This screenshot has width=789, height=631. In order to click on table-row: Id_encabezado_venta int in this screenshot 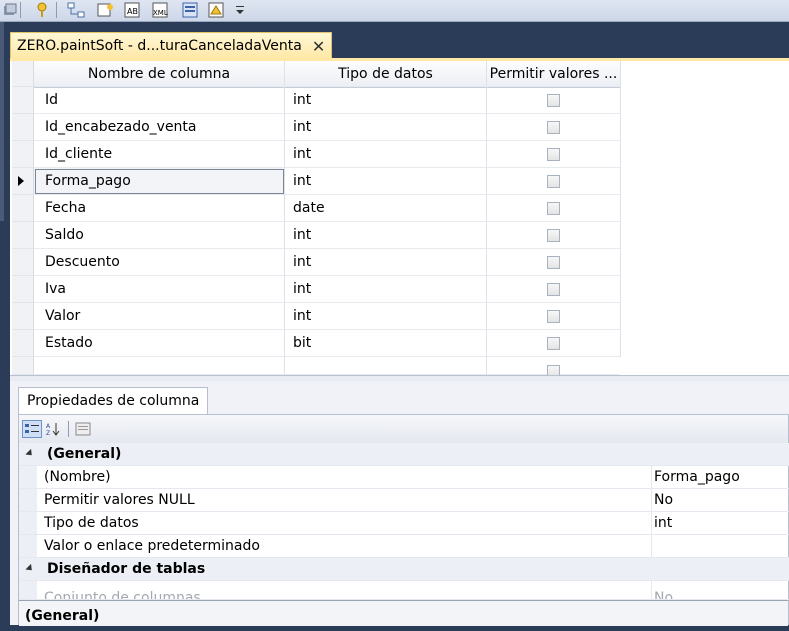, I will do `click(316, 127)`.